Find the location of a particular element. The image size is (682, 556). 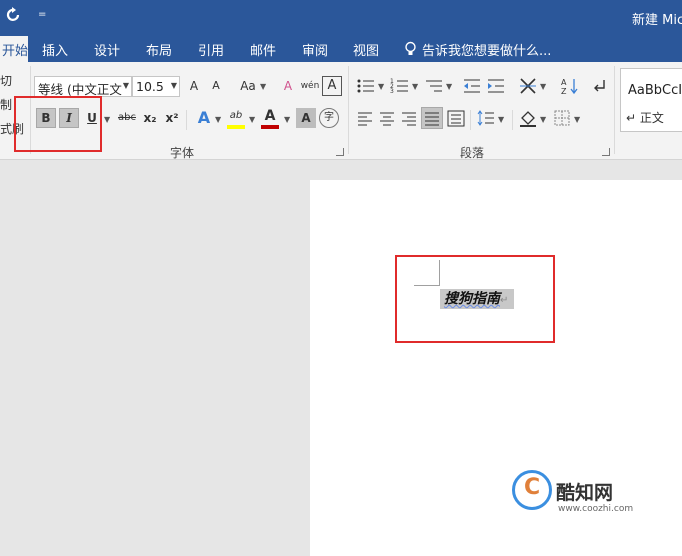

font-color-icon: A is located at coordinates (270, 116).